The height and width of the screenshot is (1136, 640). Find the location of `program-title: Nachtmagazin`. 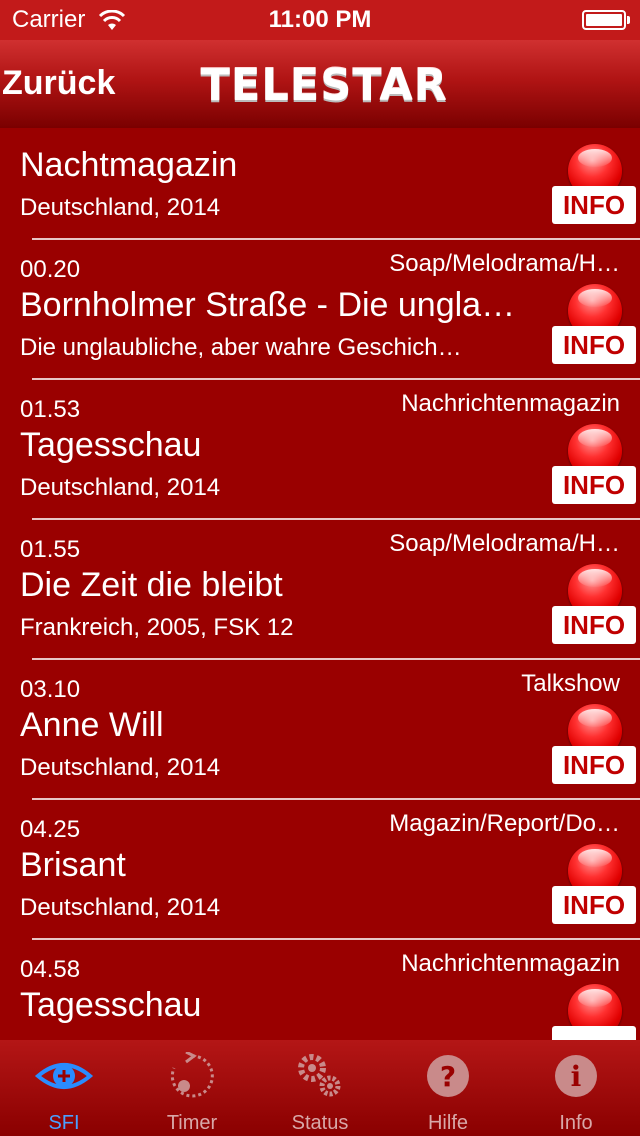

program-title: Nachtmagazin is located at coordinates (129, 165).